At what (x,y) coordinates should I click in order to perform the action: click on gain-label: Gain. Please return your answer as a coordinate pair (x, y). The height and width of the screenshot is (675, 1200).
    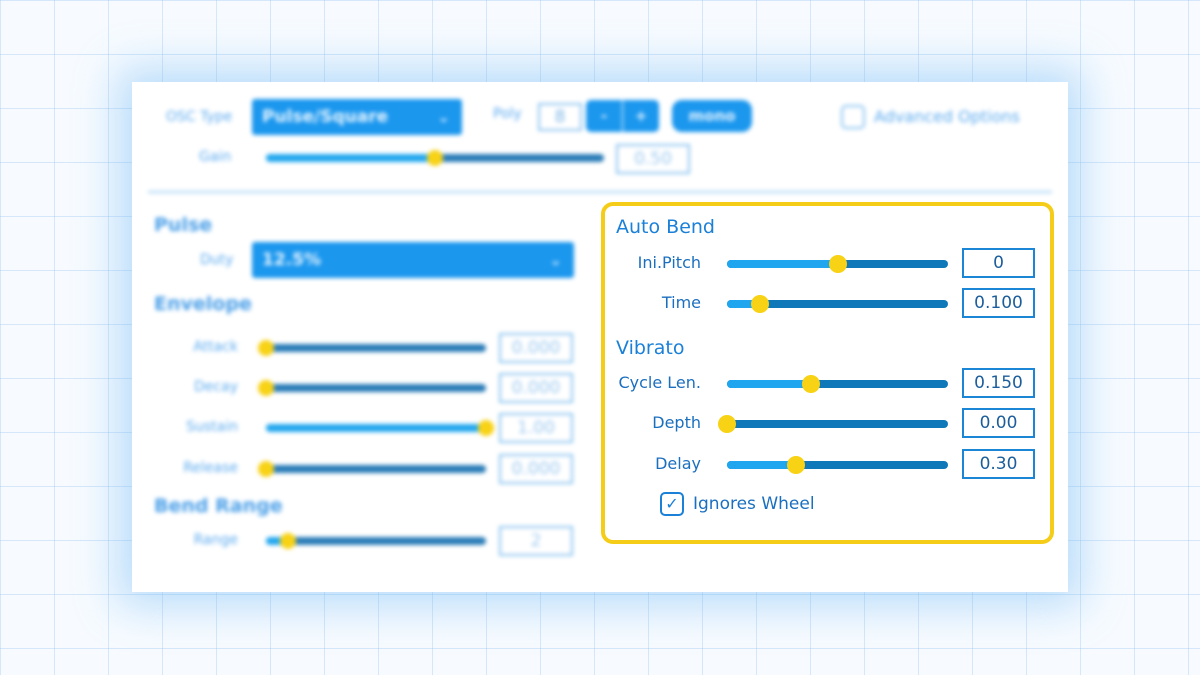
    Looking at the image, I should click on (215, 157).